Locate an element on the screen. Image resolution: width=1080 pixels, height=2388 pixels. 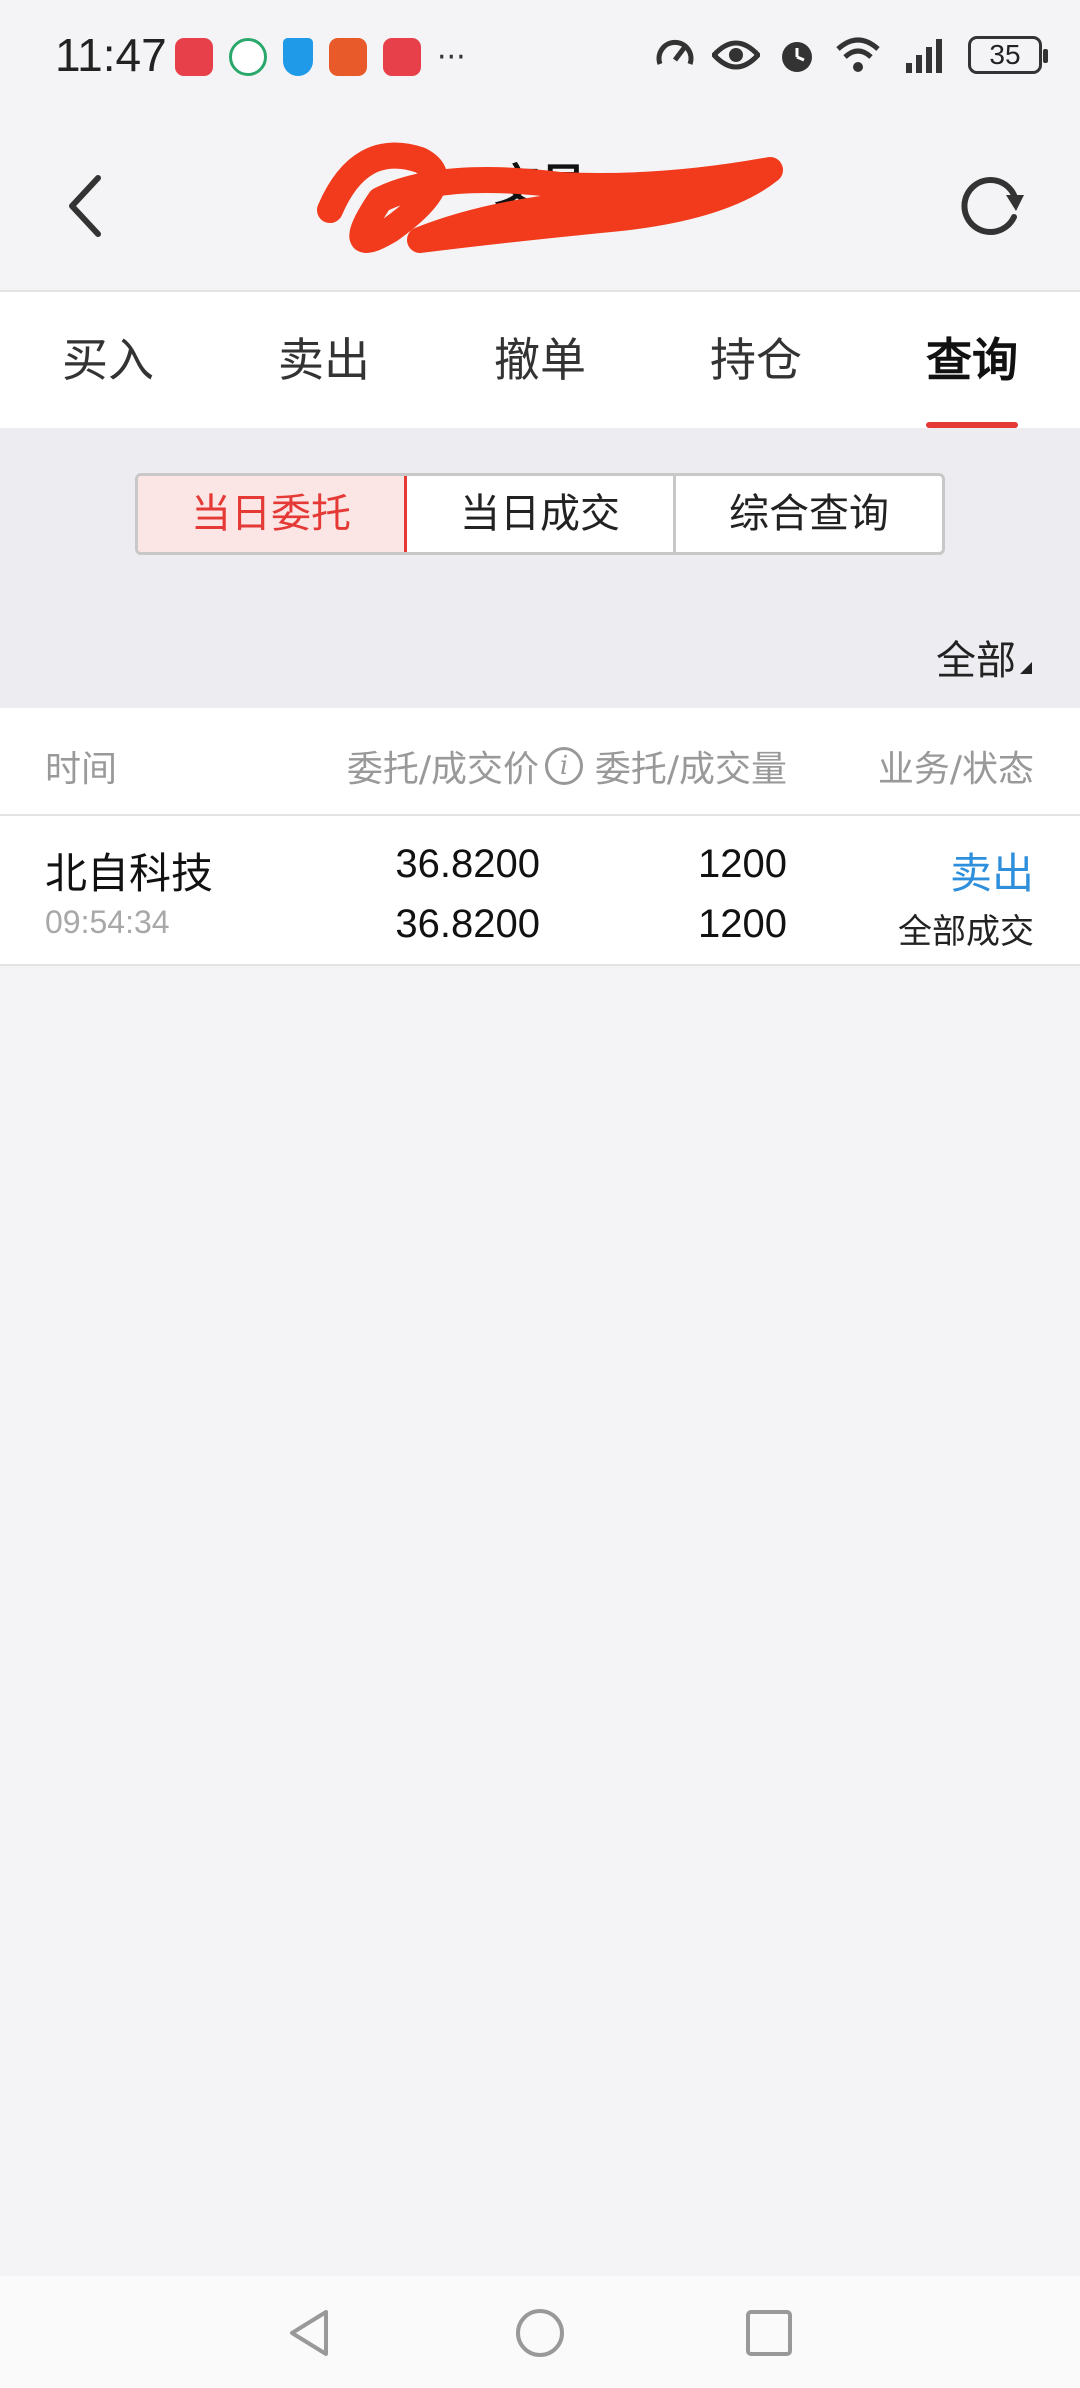
header: 交易 is located at coordinates (540, 201).